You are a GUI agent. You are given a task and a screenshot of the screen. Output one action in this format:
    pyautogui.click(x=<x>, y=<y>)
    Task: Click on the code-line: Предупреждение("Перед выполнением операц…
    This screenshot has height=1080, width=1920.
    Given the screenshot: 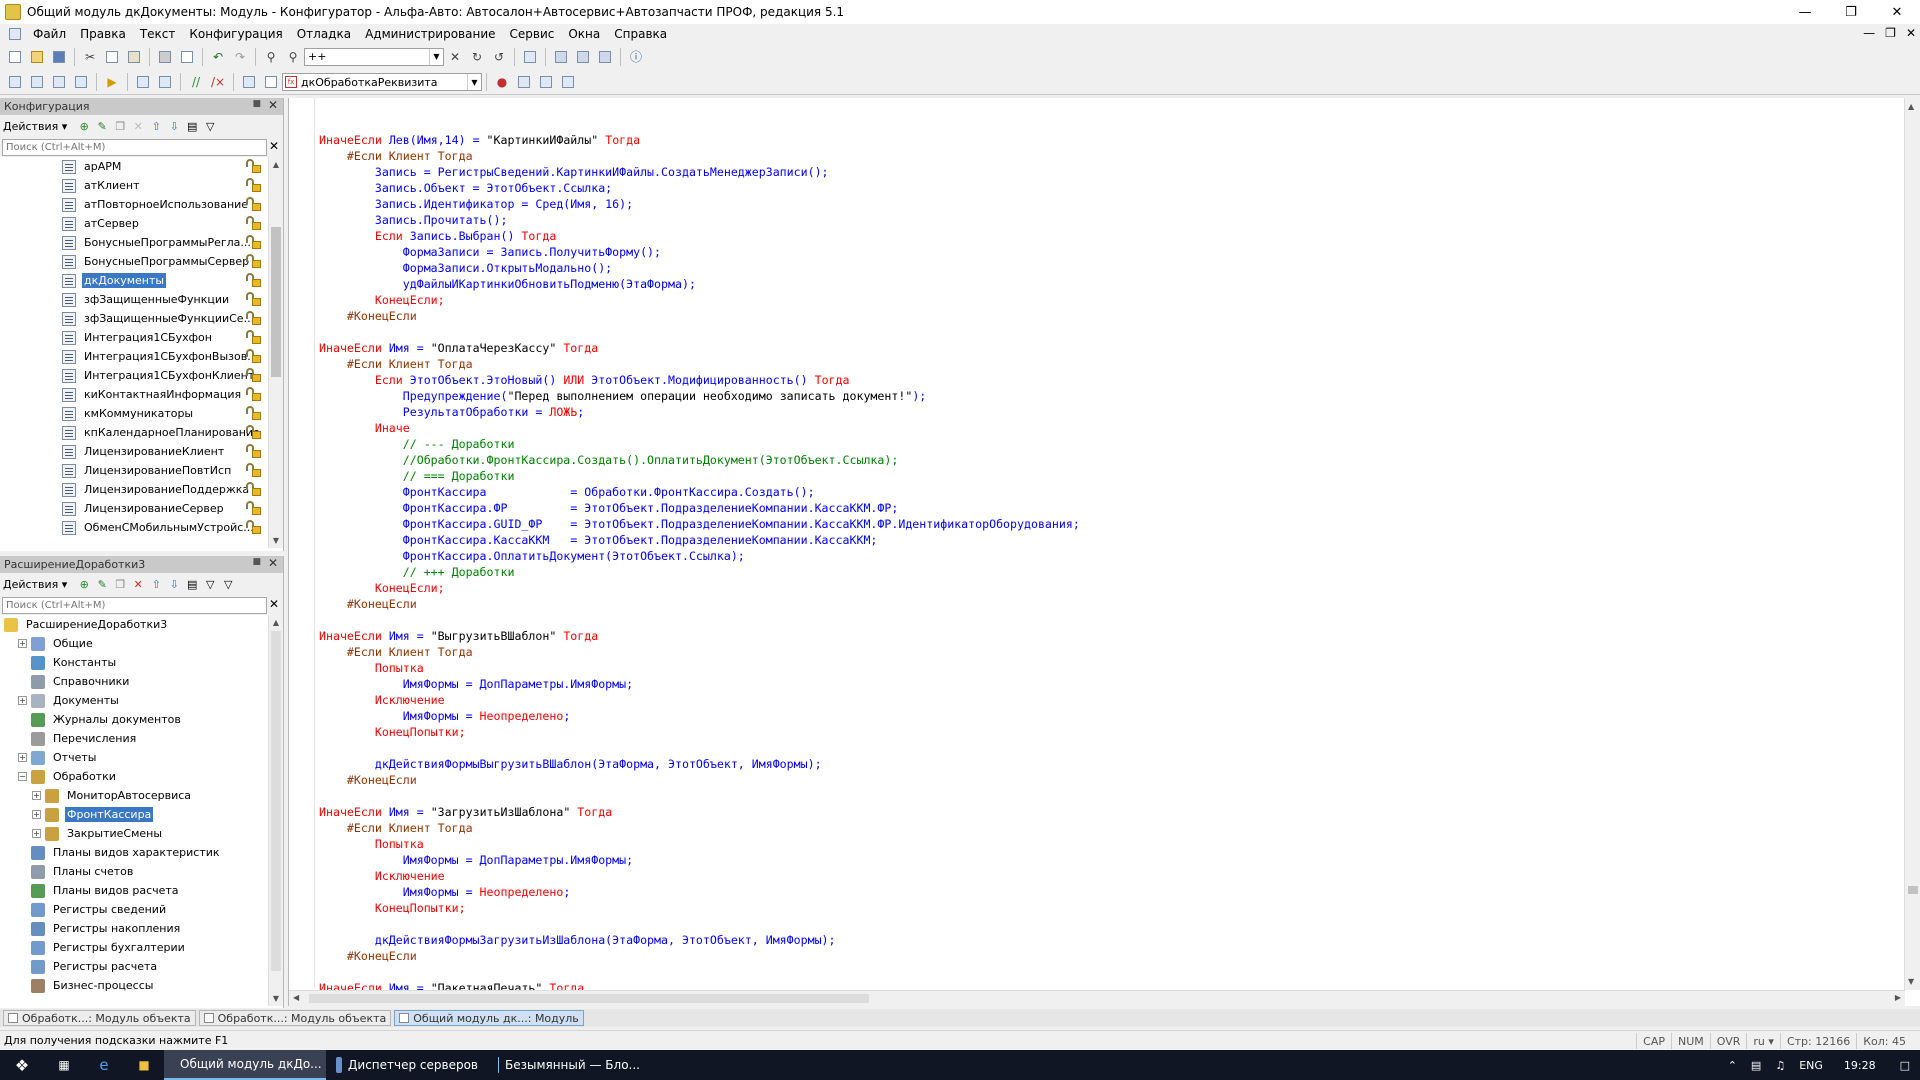 What is the action you would take?
    pyautogui.click(x=699, y=396)
    